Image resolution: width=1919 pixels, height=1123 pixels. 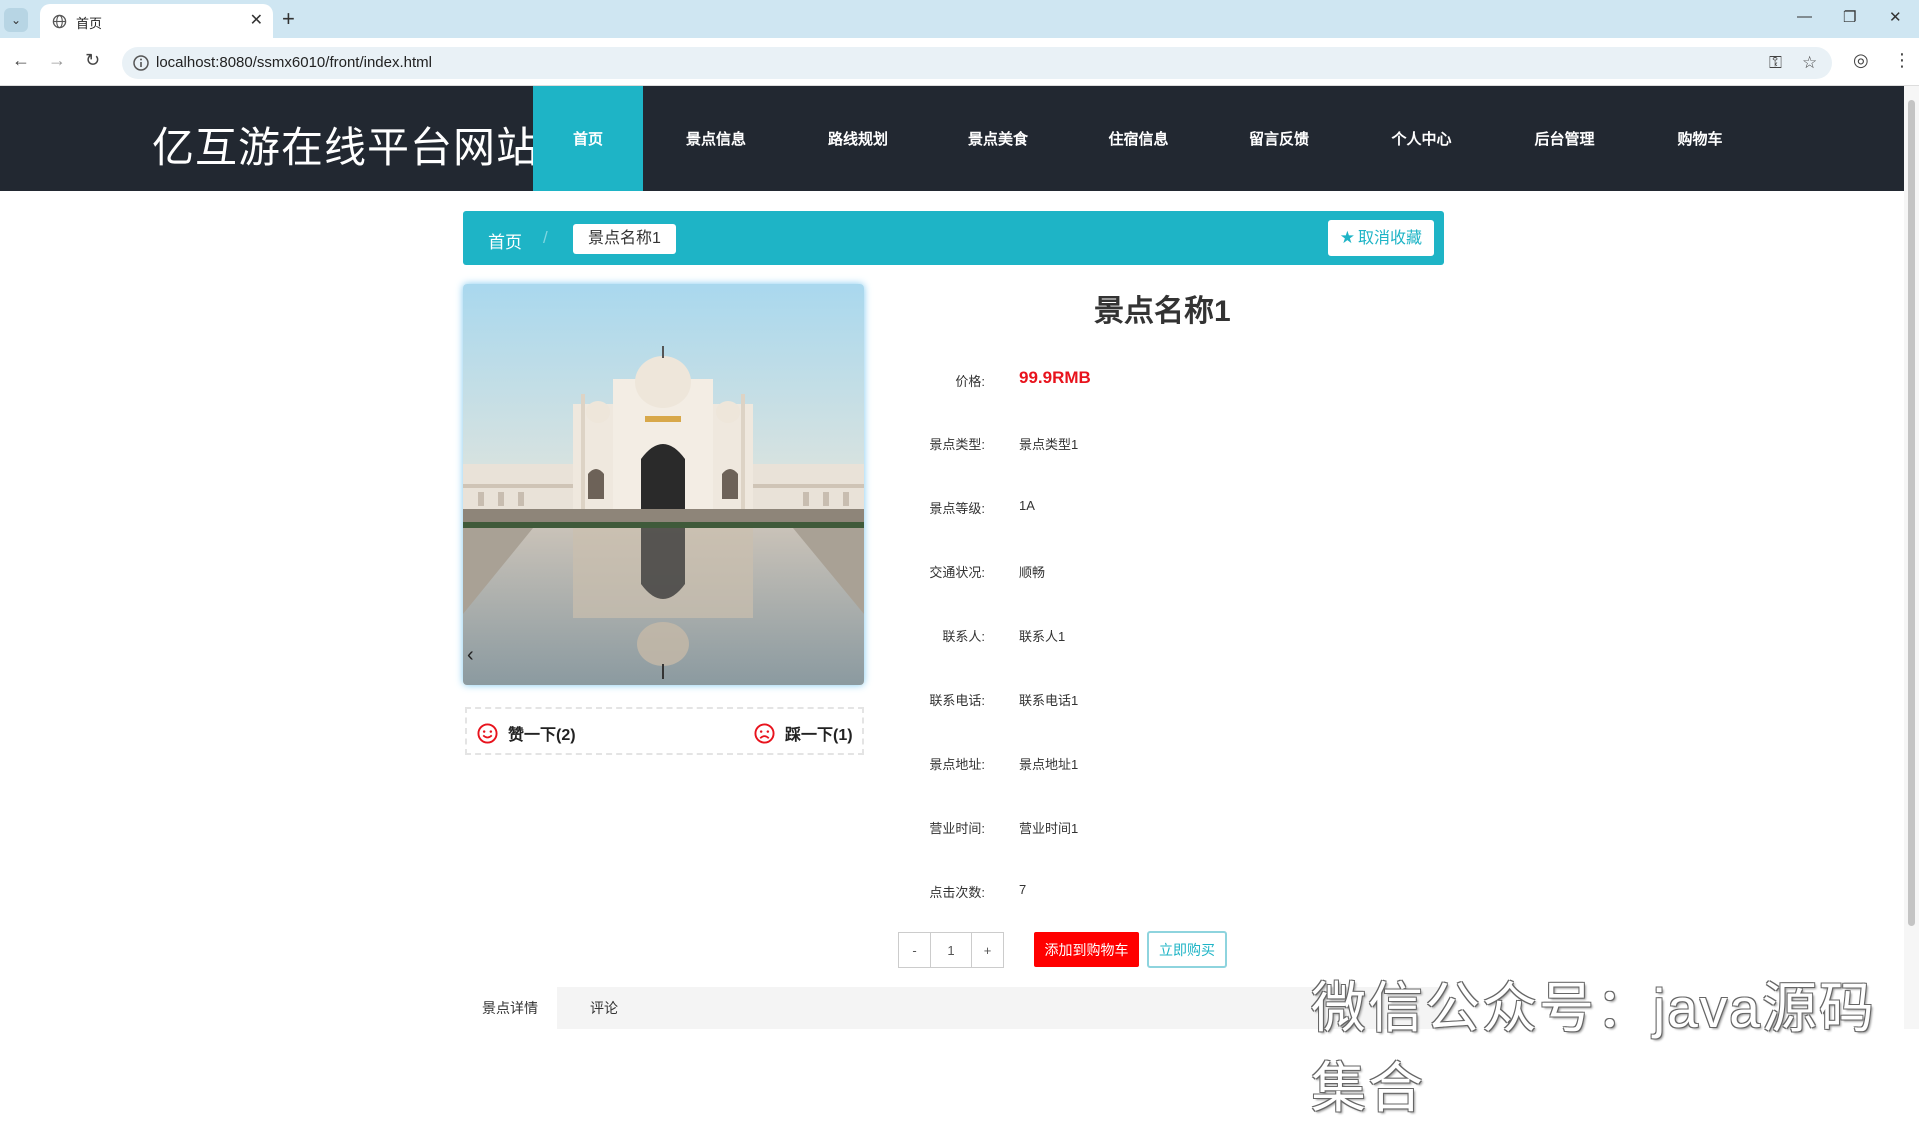 I want to click on mosque-photo-image, so click(x=663, y=484).